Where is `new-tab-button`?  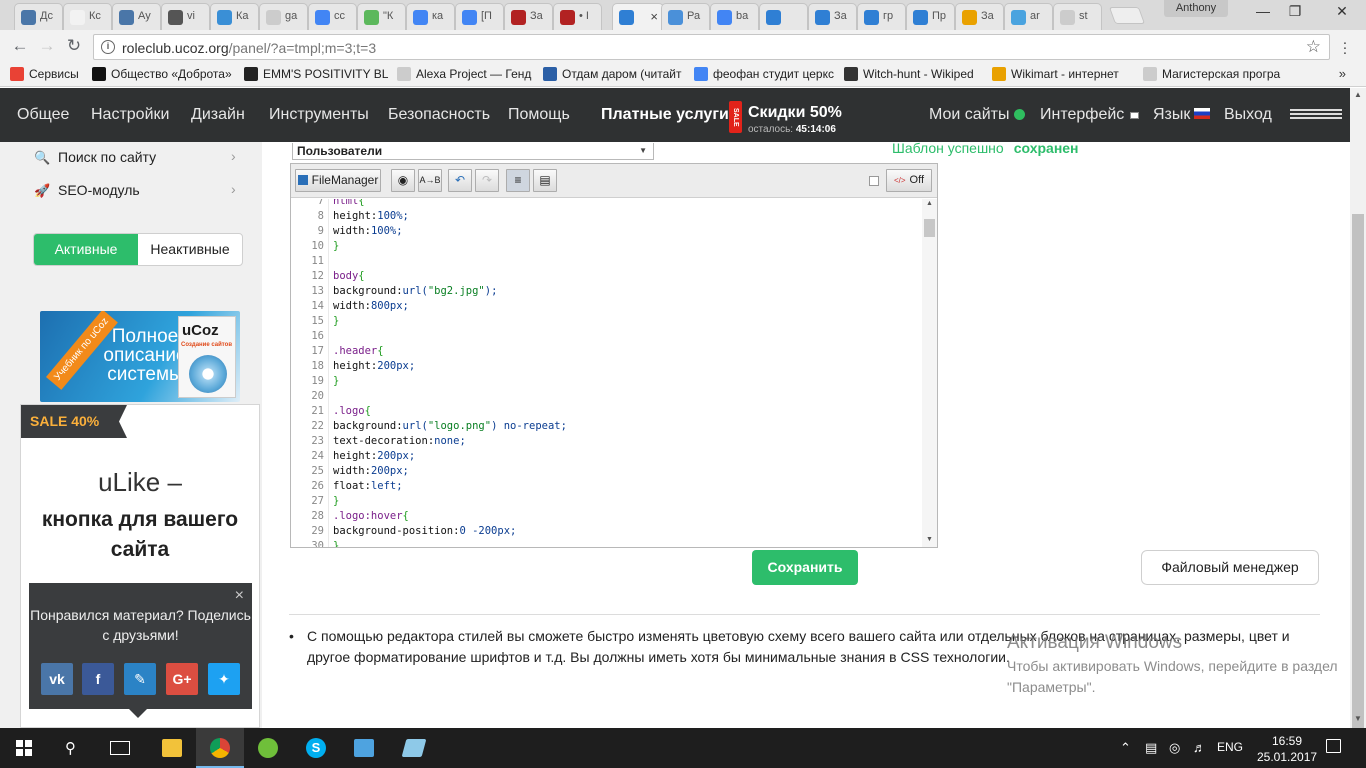
new-tab-button is located at coordinates (1127, 15).